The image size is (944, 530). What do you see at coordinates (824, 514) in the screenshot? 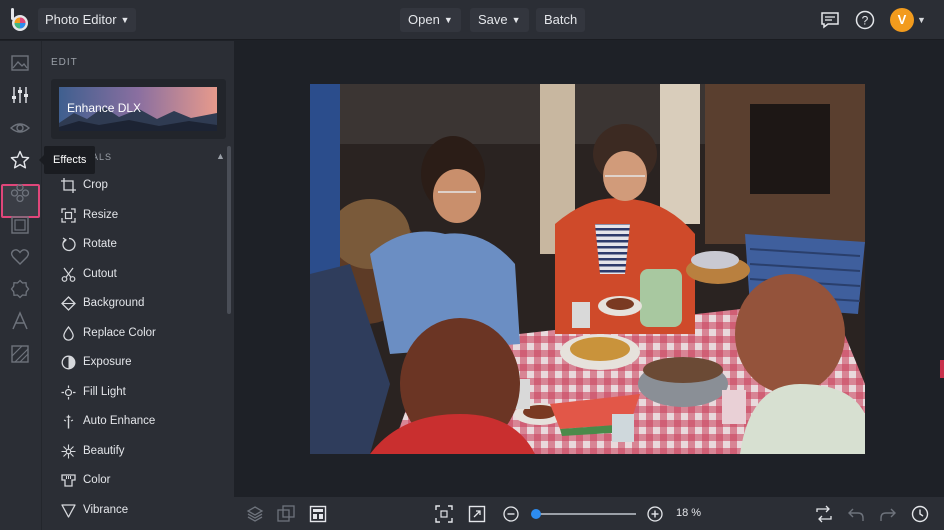
I see `flip-icon` at bounding box center [824, 514].